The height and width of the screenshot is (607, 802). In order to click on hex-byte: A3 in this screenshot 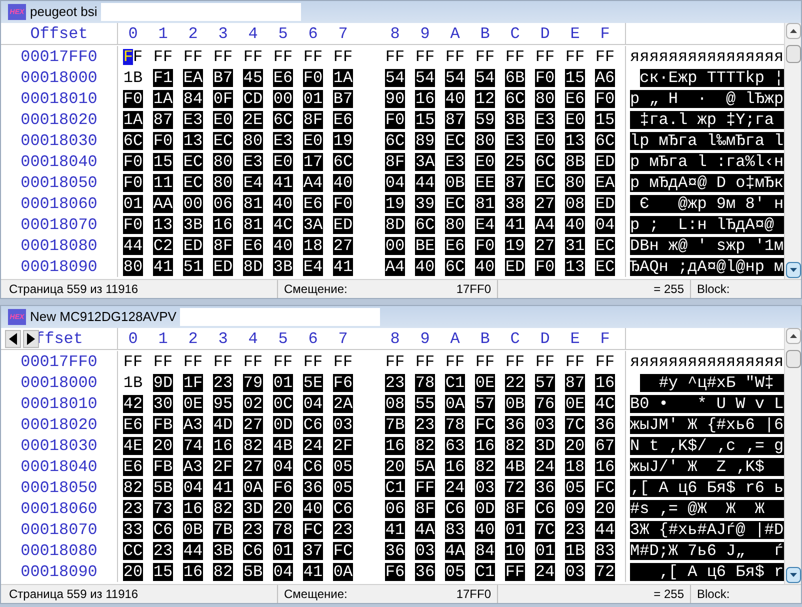, I will do `click(193, 425)`.